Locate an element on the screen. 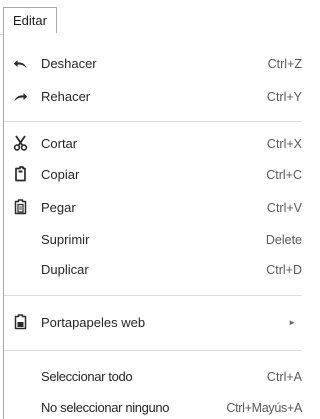  redo-icon is located at coordinates (21, 97).